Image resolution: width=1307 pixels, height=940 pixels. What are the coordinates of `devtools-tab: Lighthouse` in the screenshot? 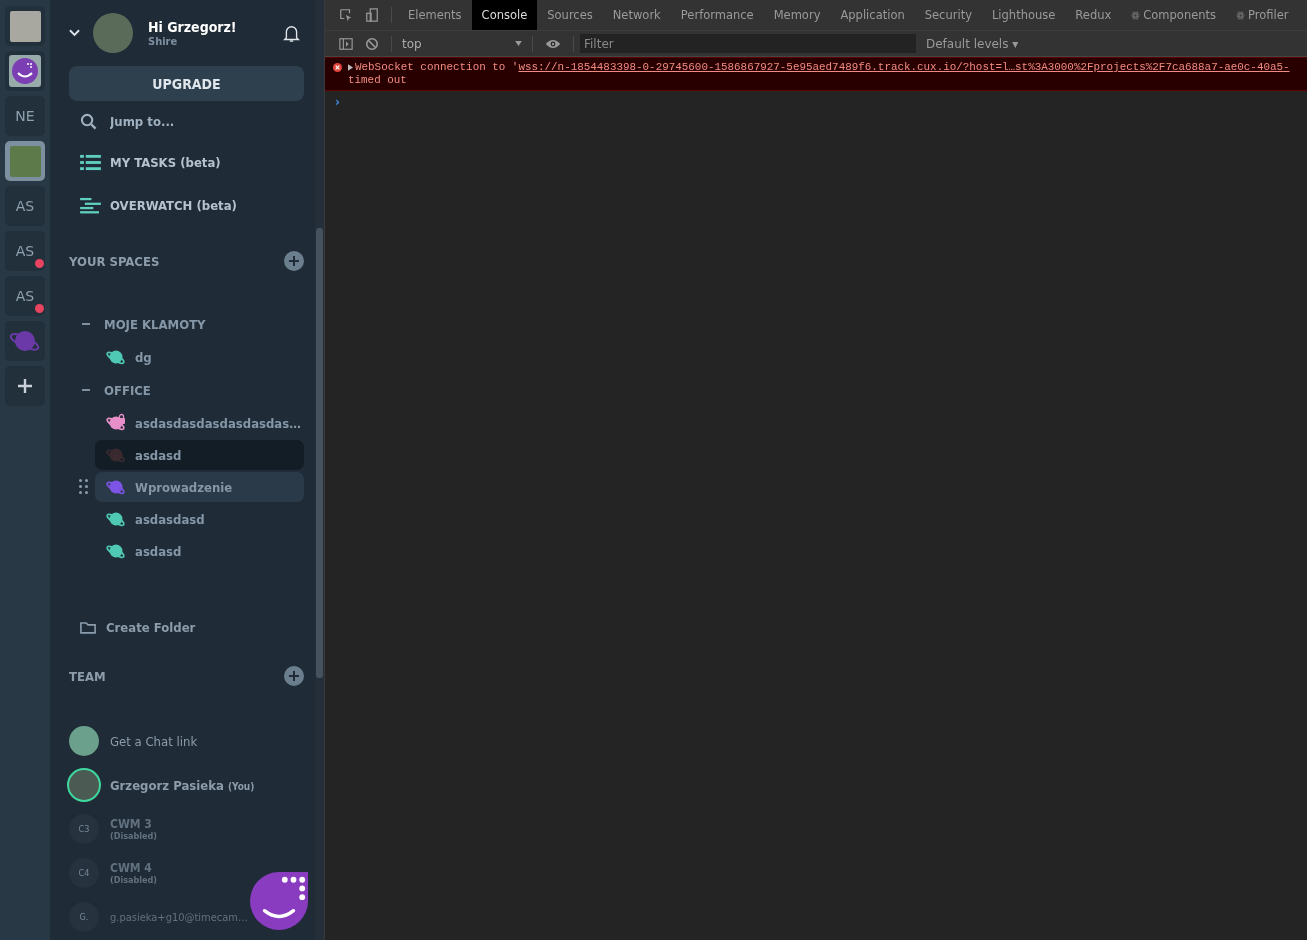 It's located at (1023, 15).